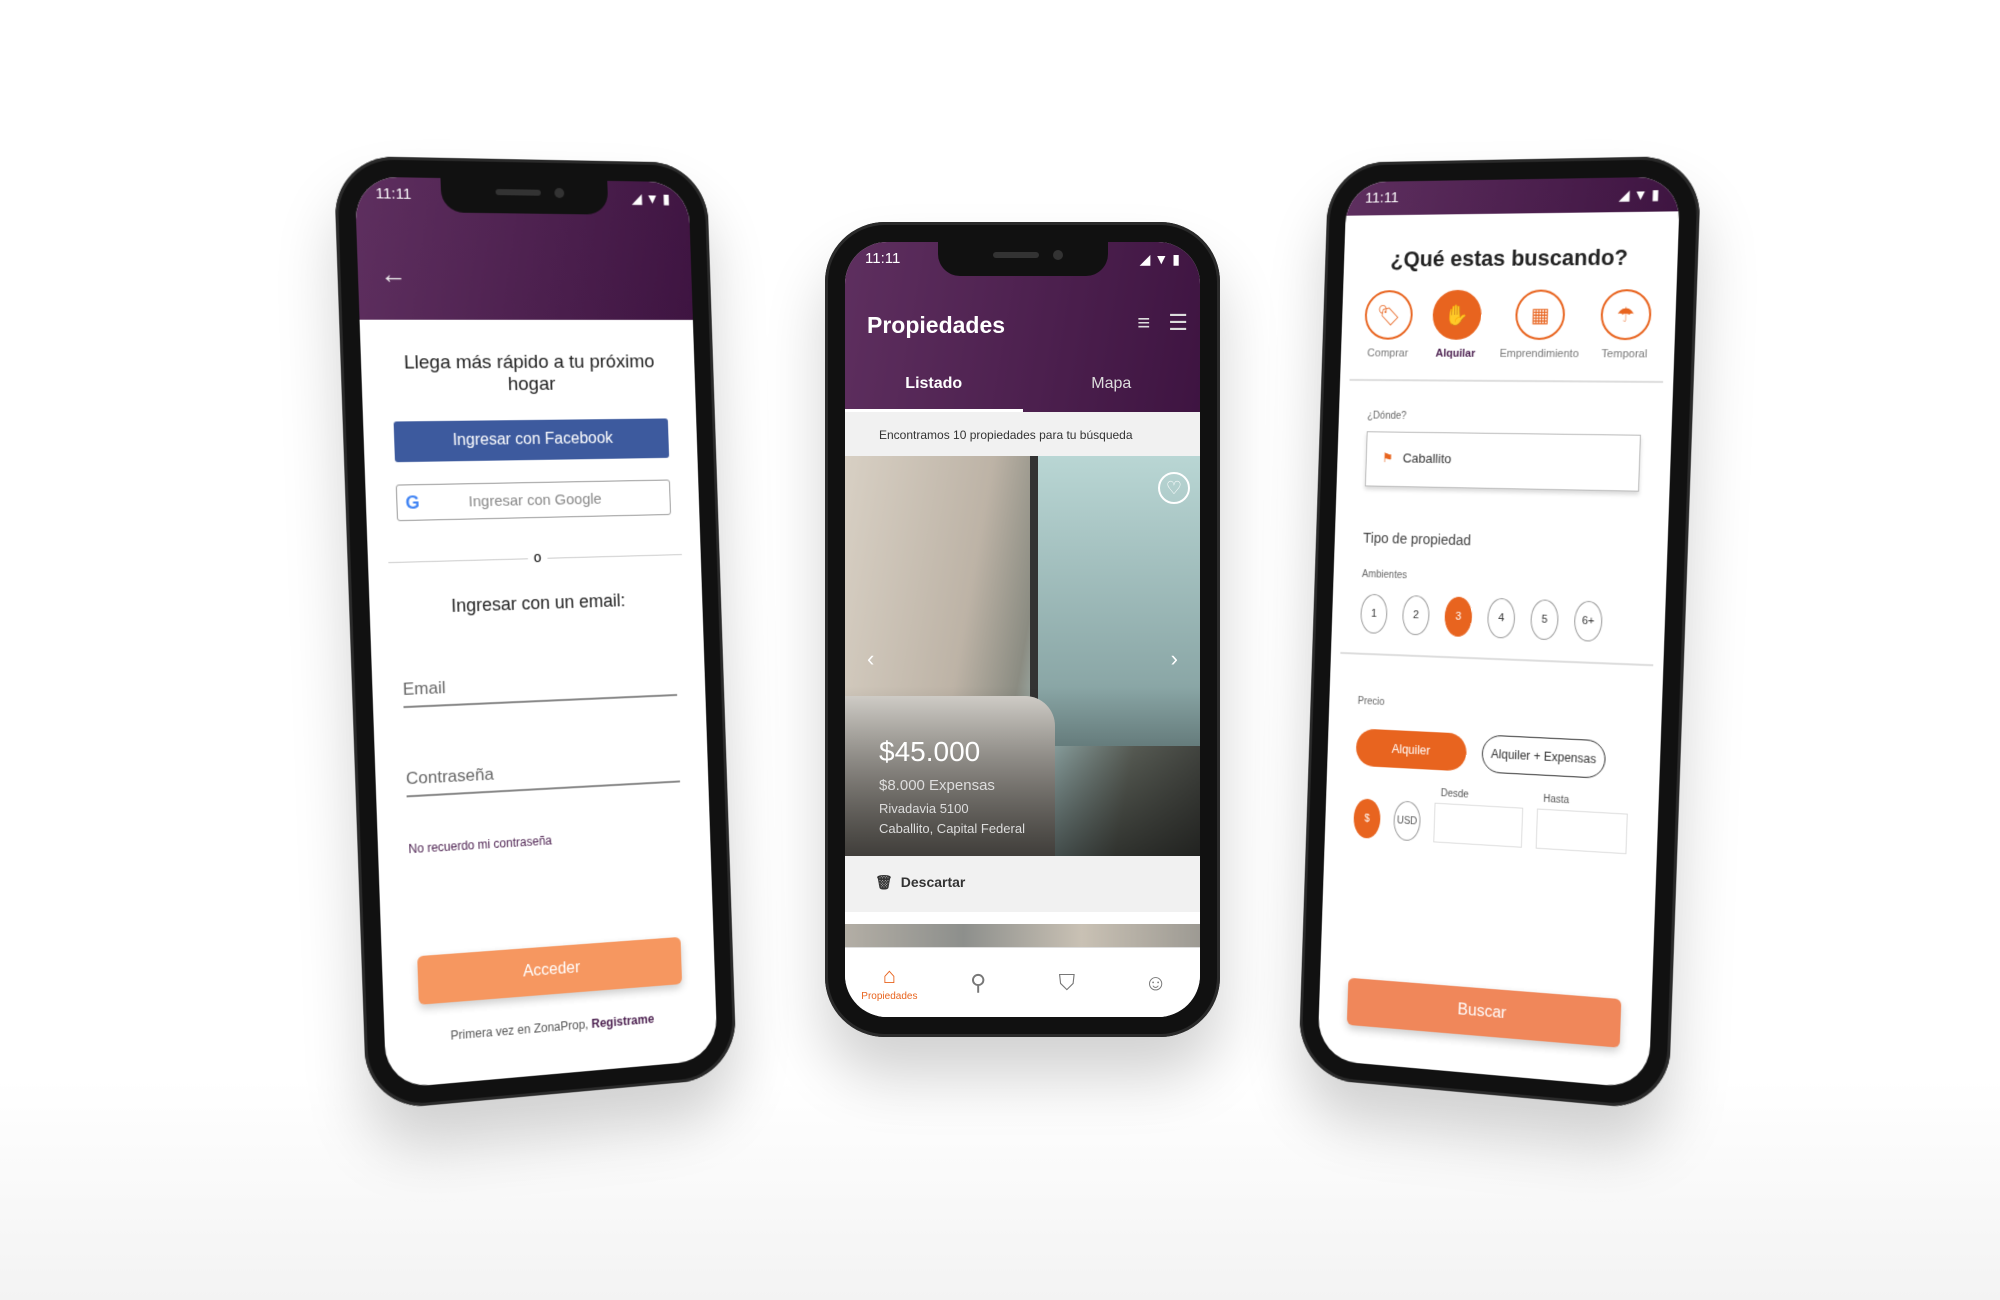 Image resolution: width=2000 pixels, height=1300 pixels. I want to click on trash-icon: 🗑, so click(884, 882).